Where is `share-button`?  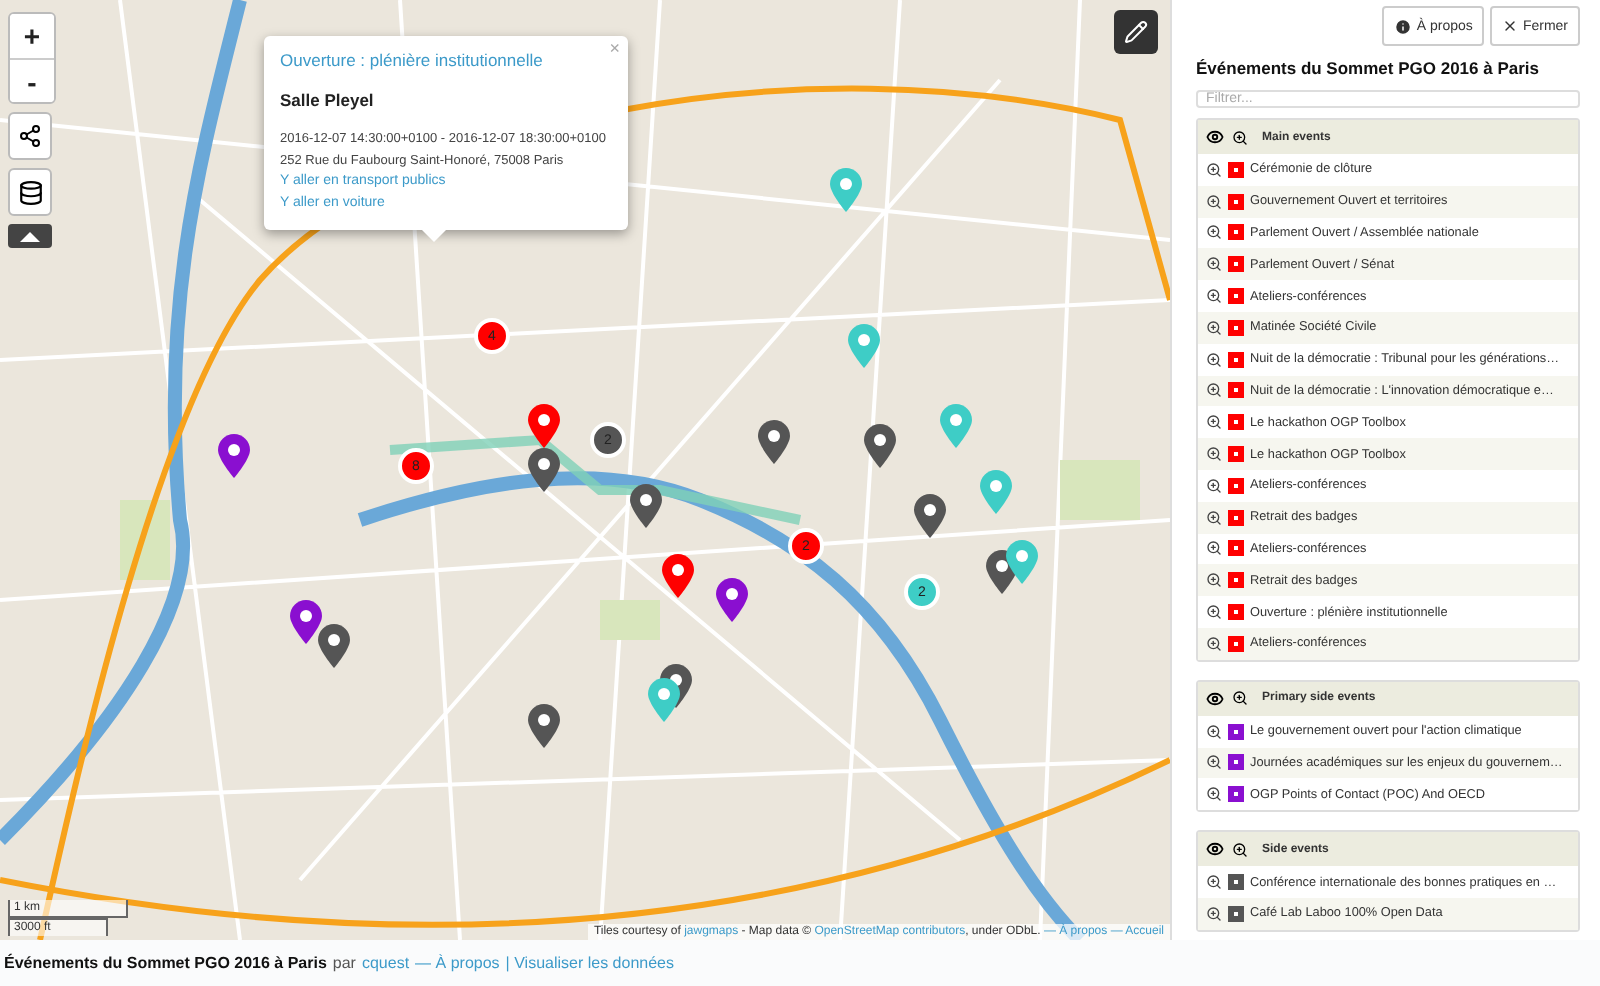 share-button is located at coordinates (30, 136).